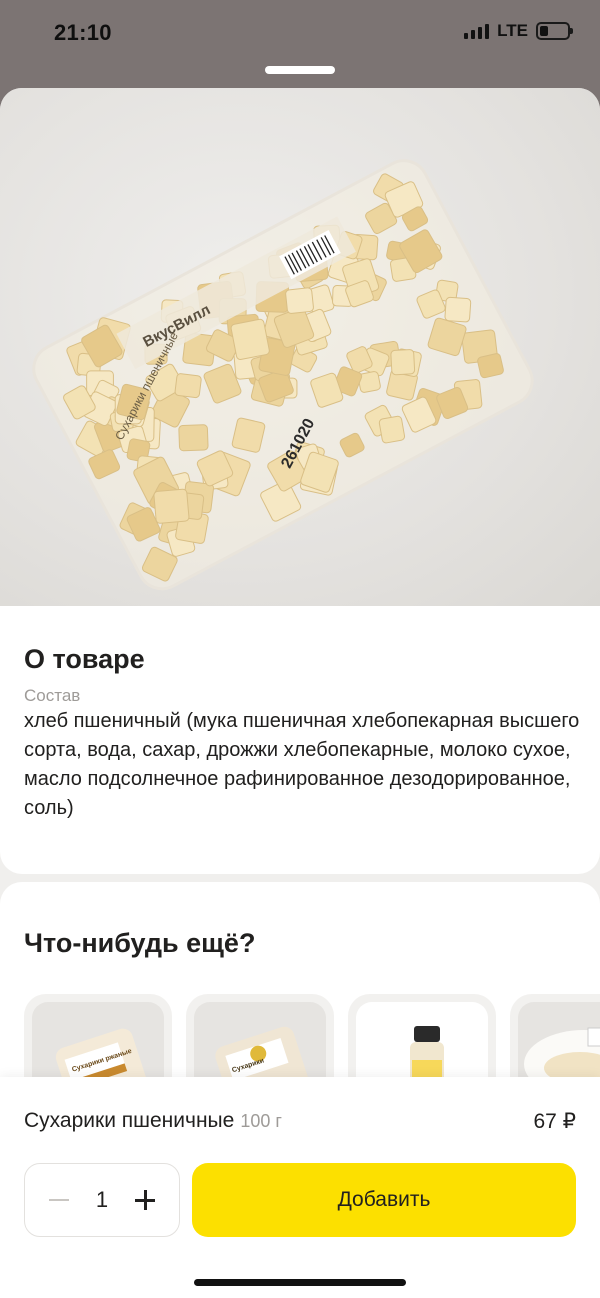  I want to click on quantity-value: 1, so click(102, 1199).